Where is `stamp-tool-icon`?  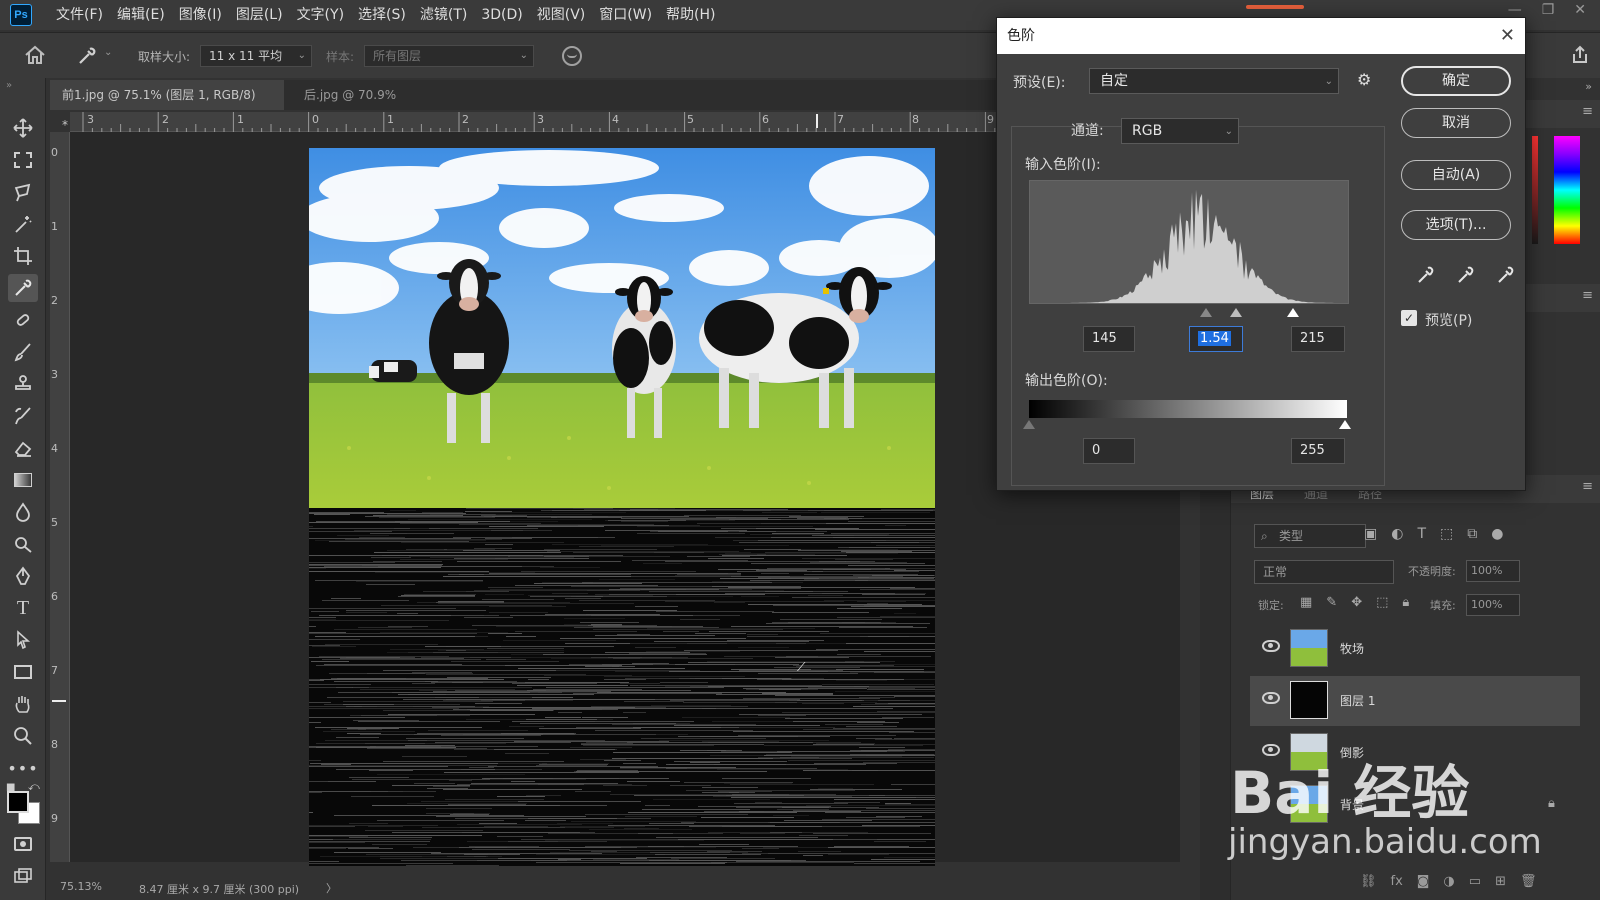 stamp-tool-icon is located at coordinates (23, 384).